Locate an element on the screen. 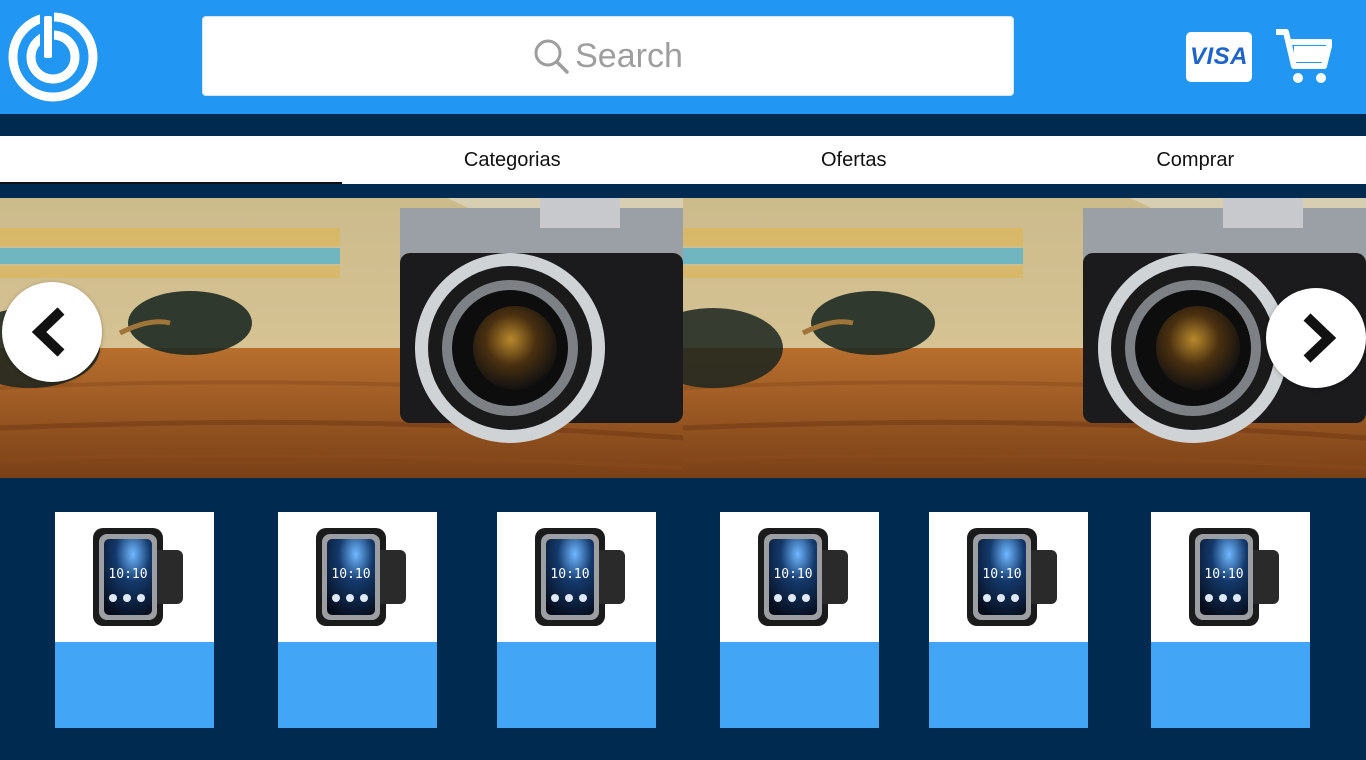 The image size is (1366, 760). tab-label: Categorias is located at coordinates (512, 159).